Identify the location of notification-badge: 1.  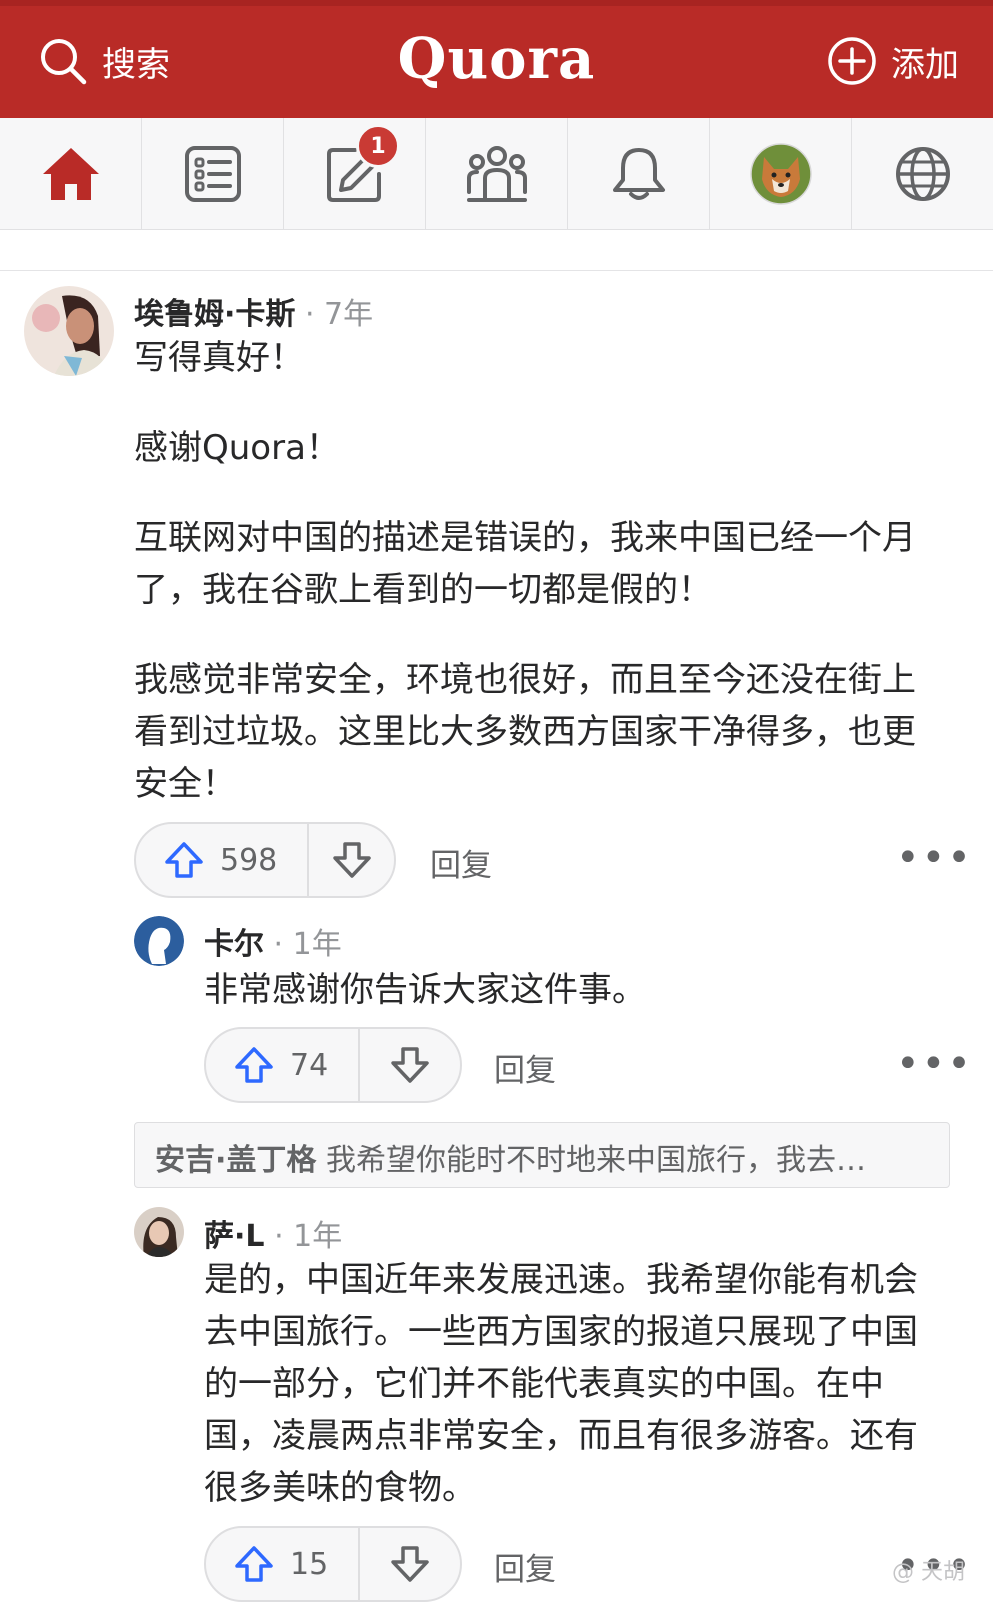
(378, 146).